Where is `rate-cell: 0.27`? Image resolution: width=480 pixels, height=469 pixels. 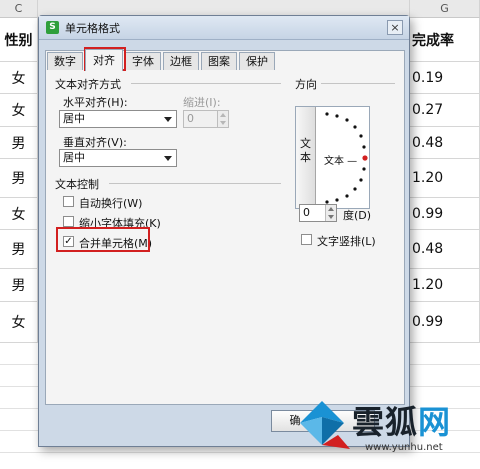 rate-cell: 0.27 is located at coordinates (445, 110).